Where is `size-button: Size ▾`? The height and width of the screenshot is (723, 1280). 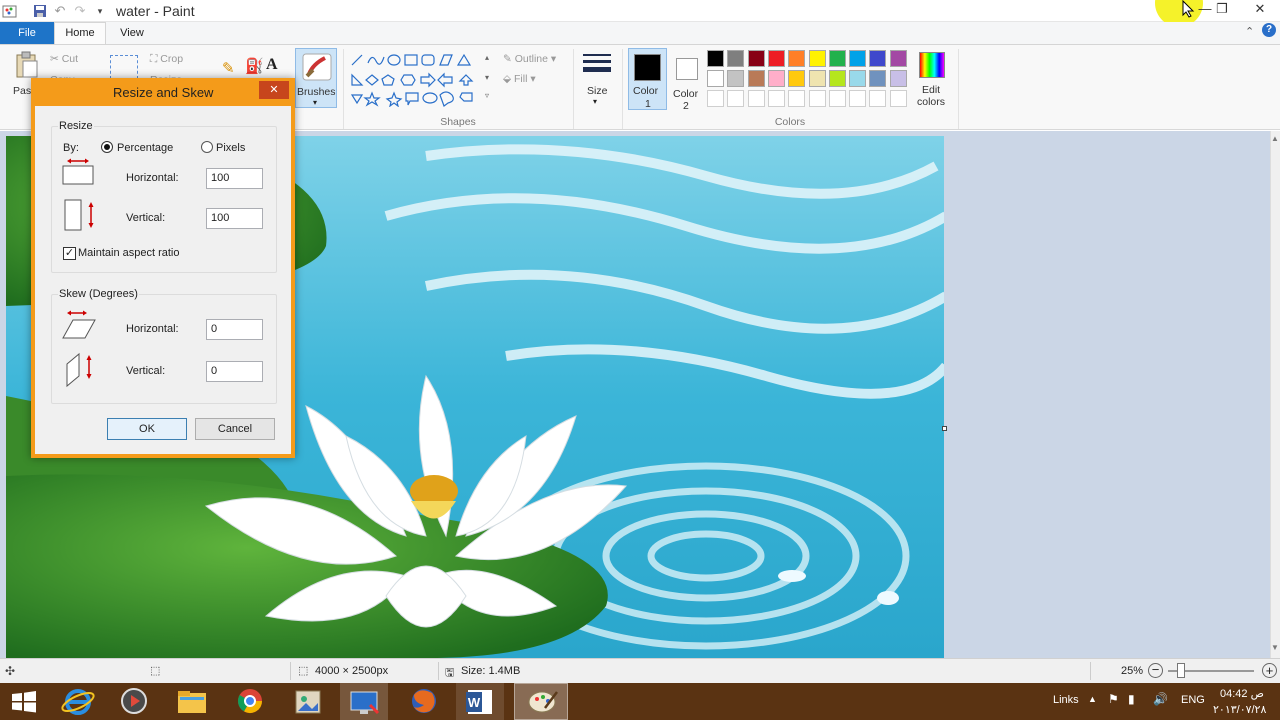 size-button: Size ▾ is located at coordinates (597, 78).